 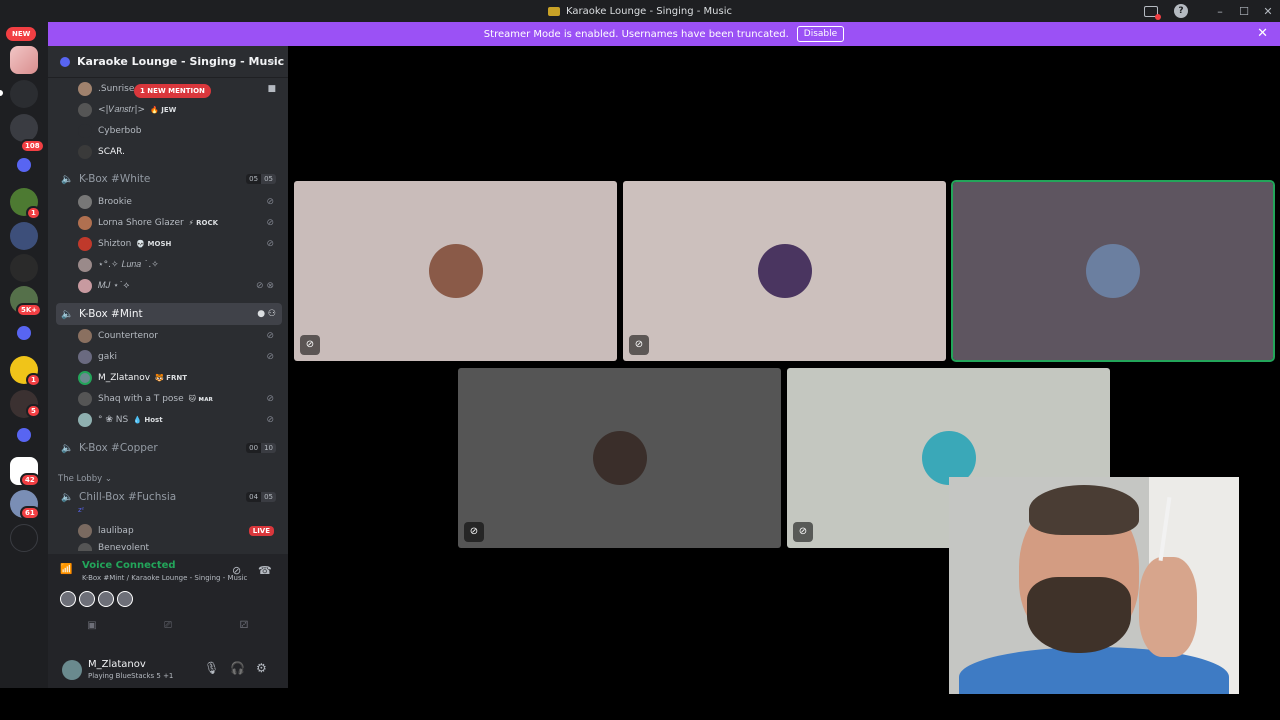 What do you see at coordinates (111, 152) in the screenshot?
I see `member-name: SCAR.` at bounding box center [111, 152].